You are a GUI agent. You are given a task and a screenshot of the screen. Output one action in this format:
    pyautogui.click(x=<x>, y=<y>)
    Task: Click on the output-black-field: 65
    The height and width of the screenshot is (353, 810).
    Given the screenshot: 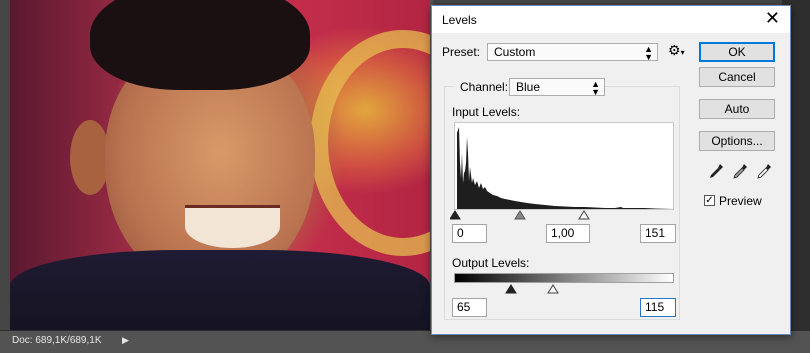 What is the action you would take?
    pyautogui.click(x=469, y=307)
    